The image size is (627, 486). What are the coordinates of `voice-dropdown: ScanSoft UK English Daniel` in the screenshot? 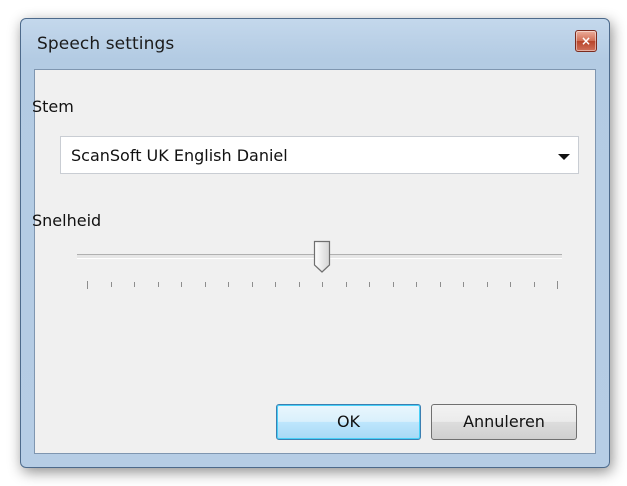 It's located at (319, 155).